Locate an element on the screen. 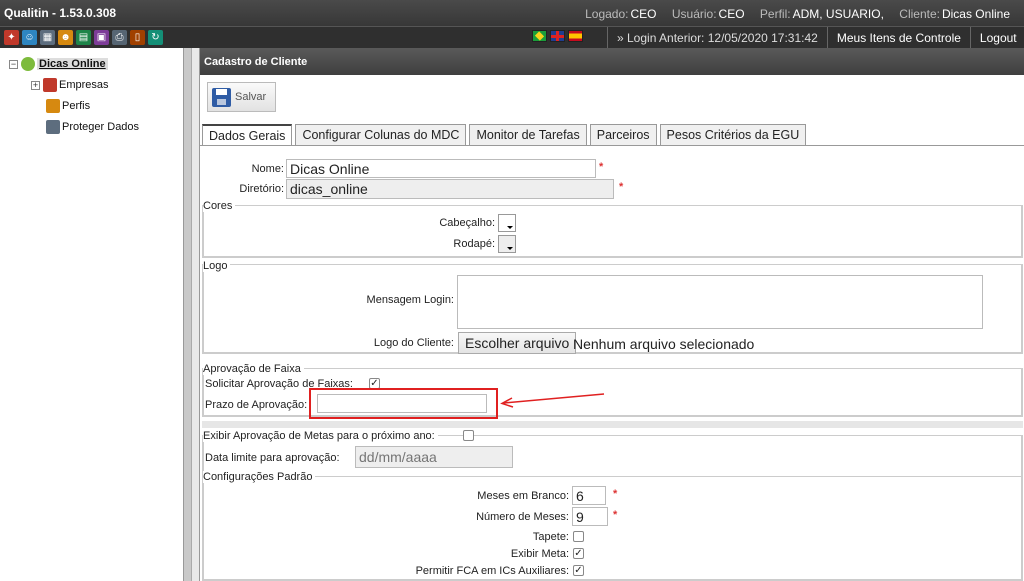 This screenshot has width=1024, height=581. prazo-aprovacao-label: Prazo de Aprovação: is located at coordinates (256, 405).